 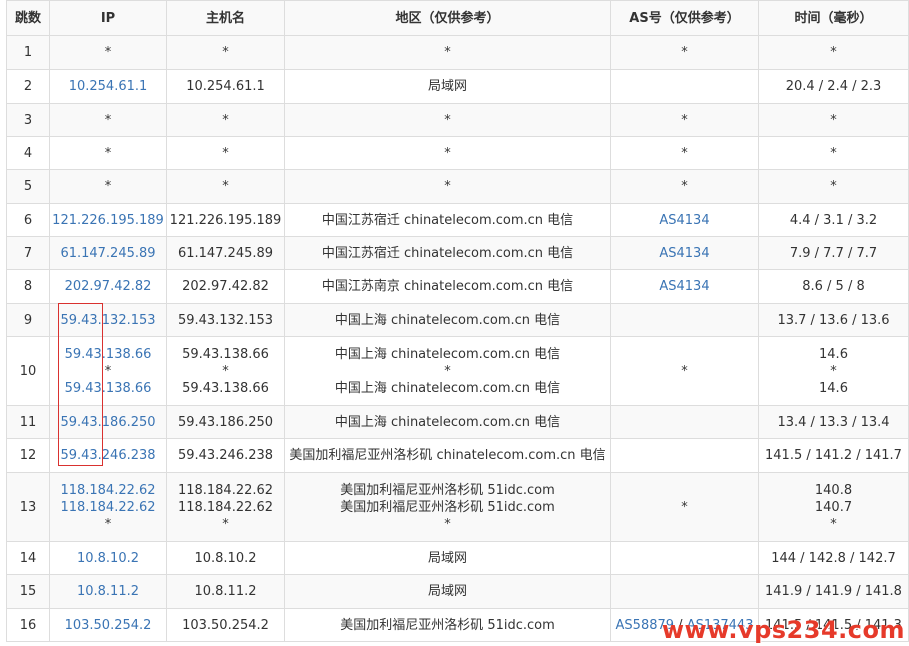 I want to click on host-cell: 103.50.254.2, so click(x=225, y=625).